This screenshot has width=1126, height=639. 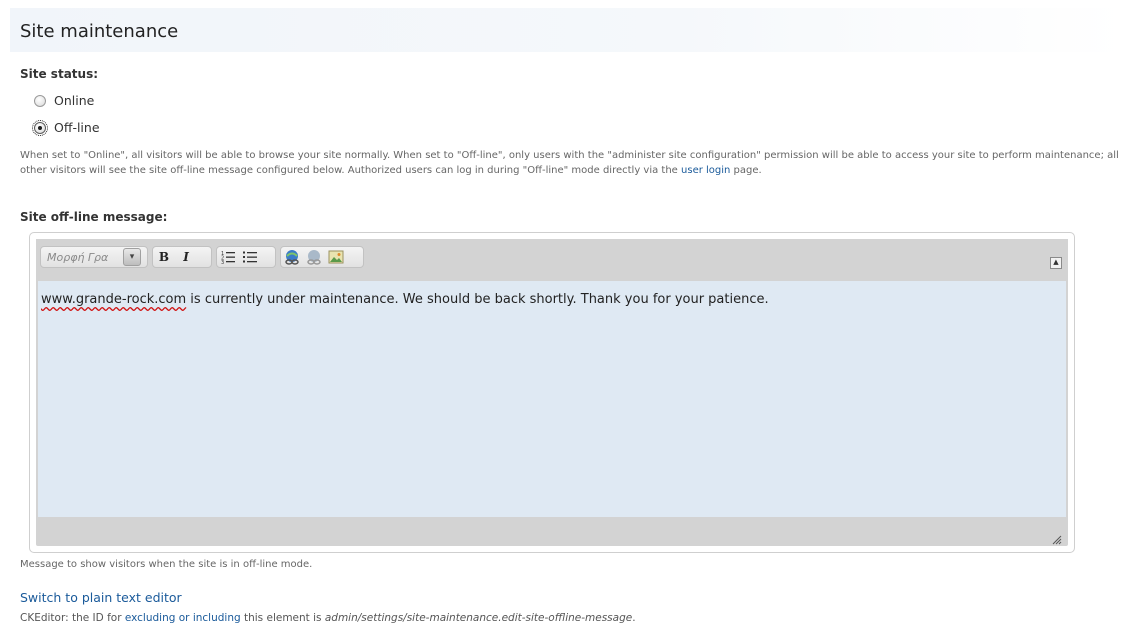 I want to click on radio-offline: Off-line, so click(x=66, y=127).